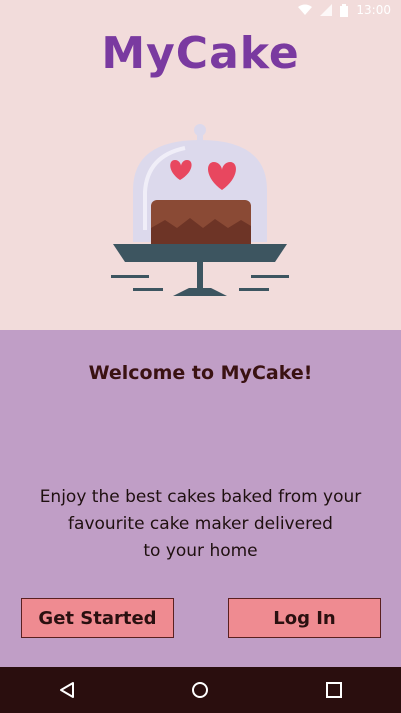 Image resolution: width=401 pixels, height=713 pixels. What do you see at coordinates (200, 373) in the screenshot?
I see `welcome-title: Welcome to MyCake!` at bounding box center [200, 373].